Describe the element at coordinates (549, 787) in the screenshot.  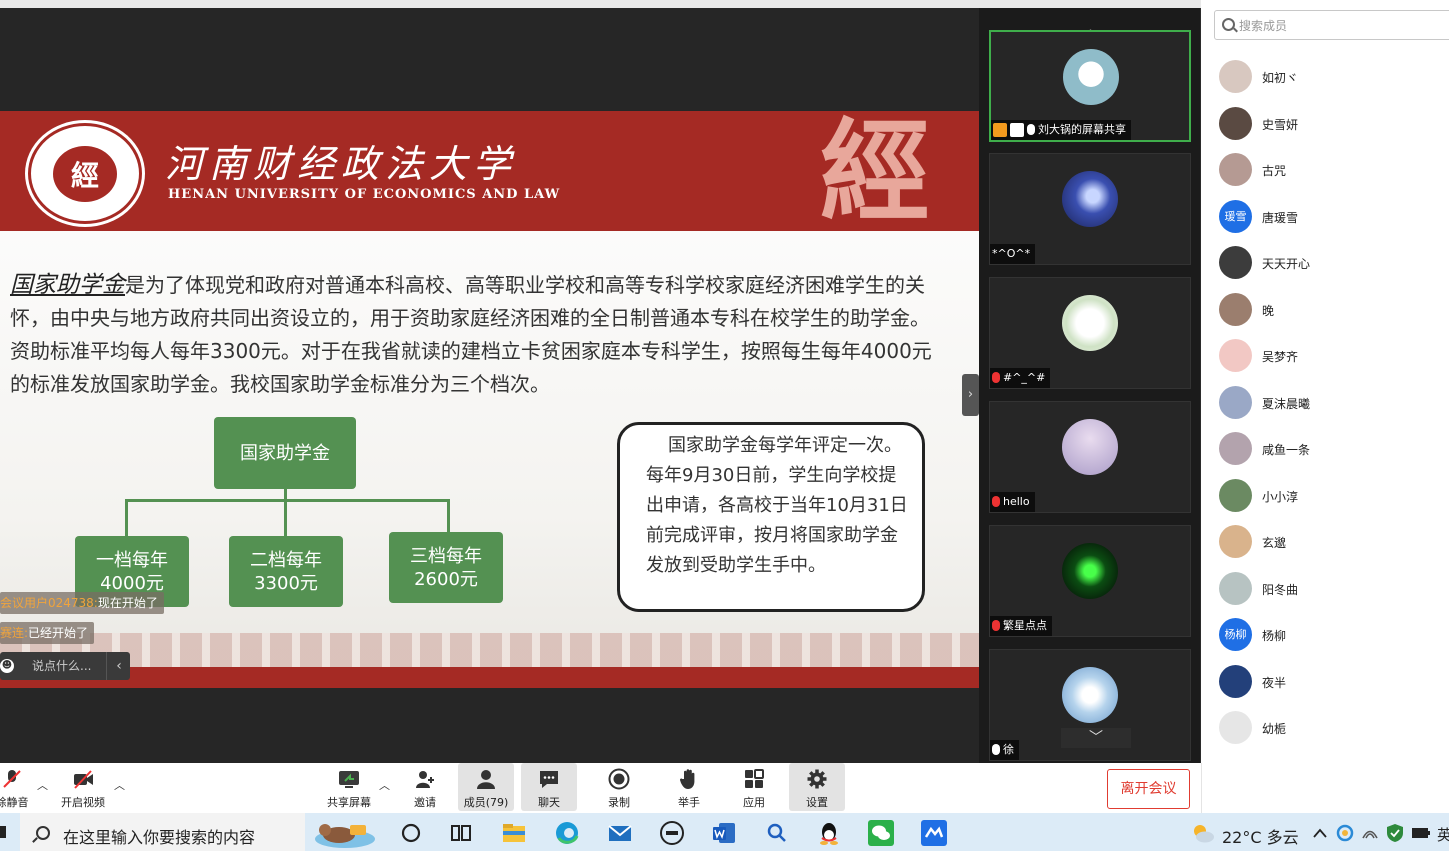
I see `chat-button: 聊天` at that location.